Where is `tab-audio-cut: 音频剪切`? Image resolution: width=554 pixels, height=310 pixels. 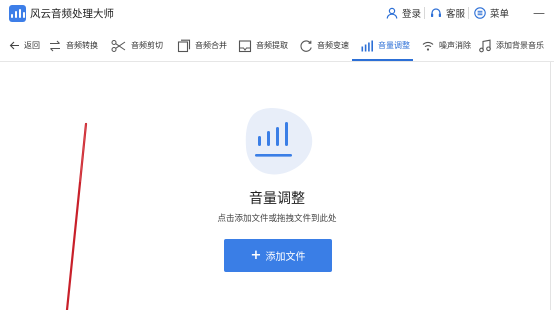
tab-audio-cut: 音频剪切 is located at coordinates (137, 45).